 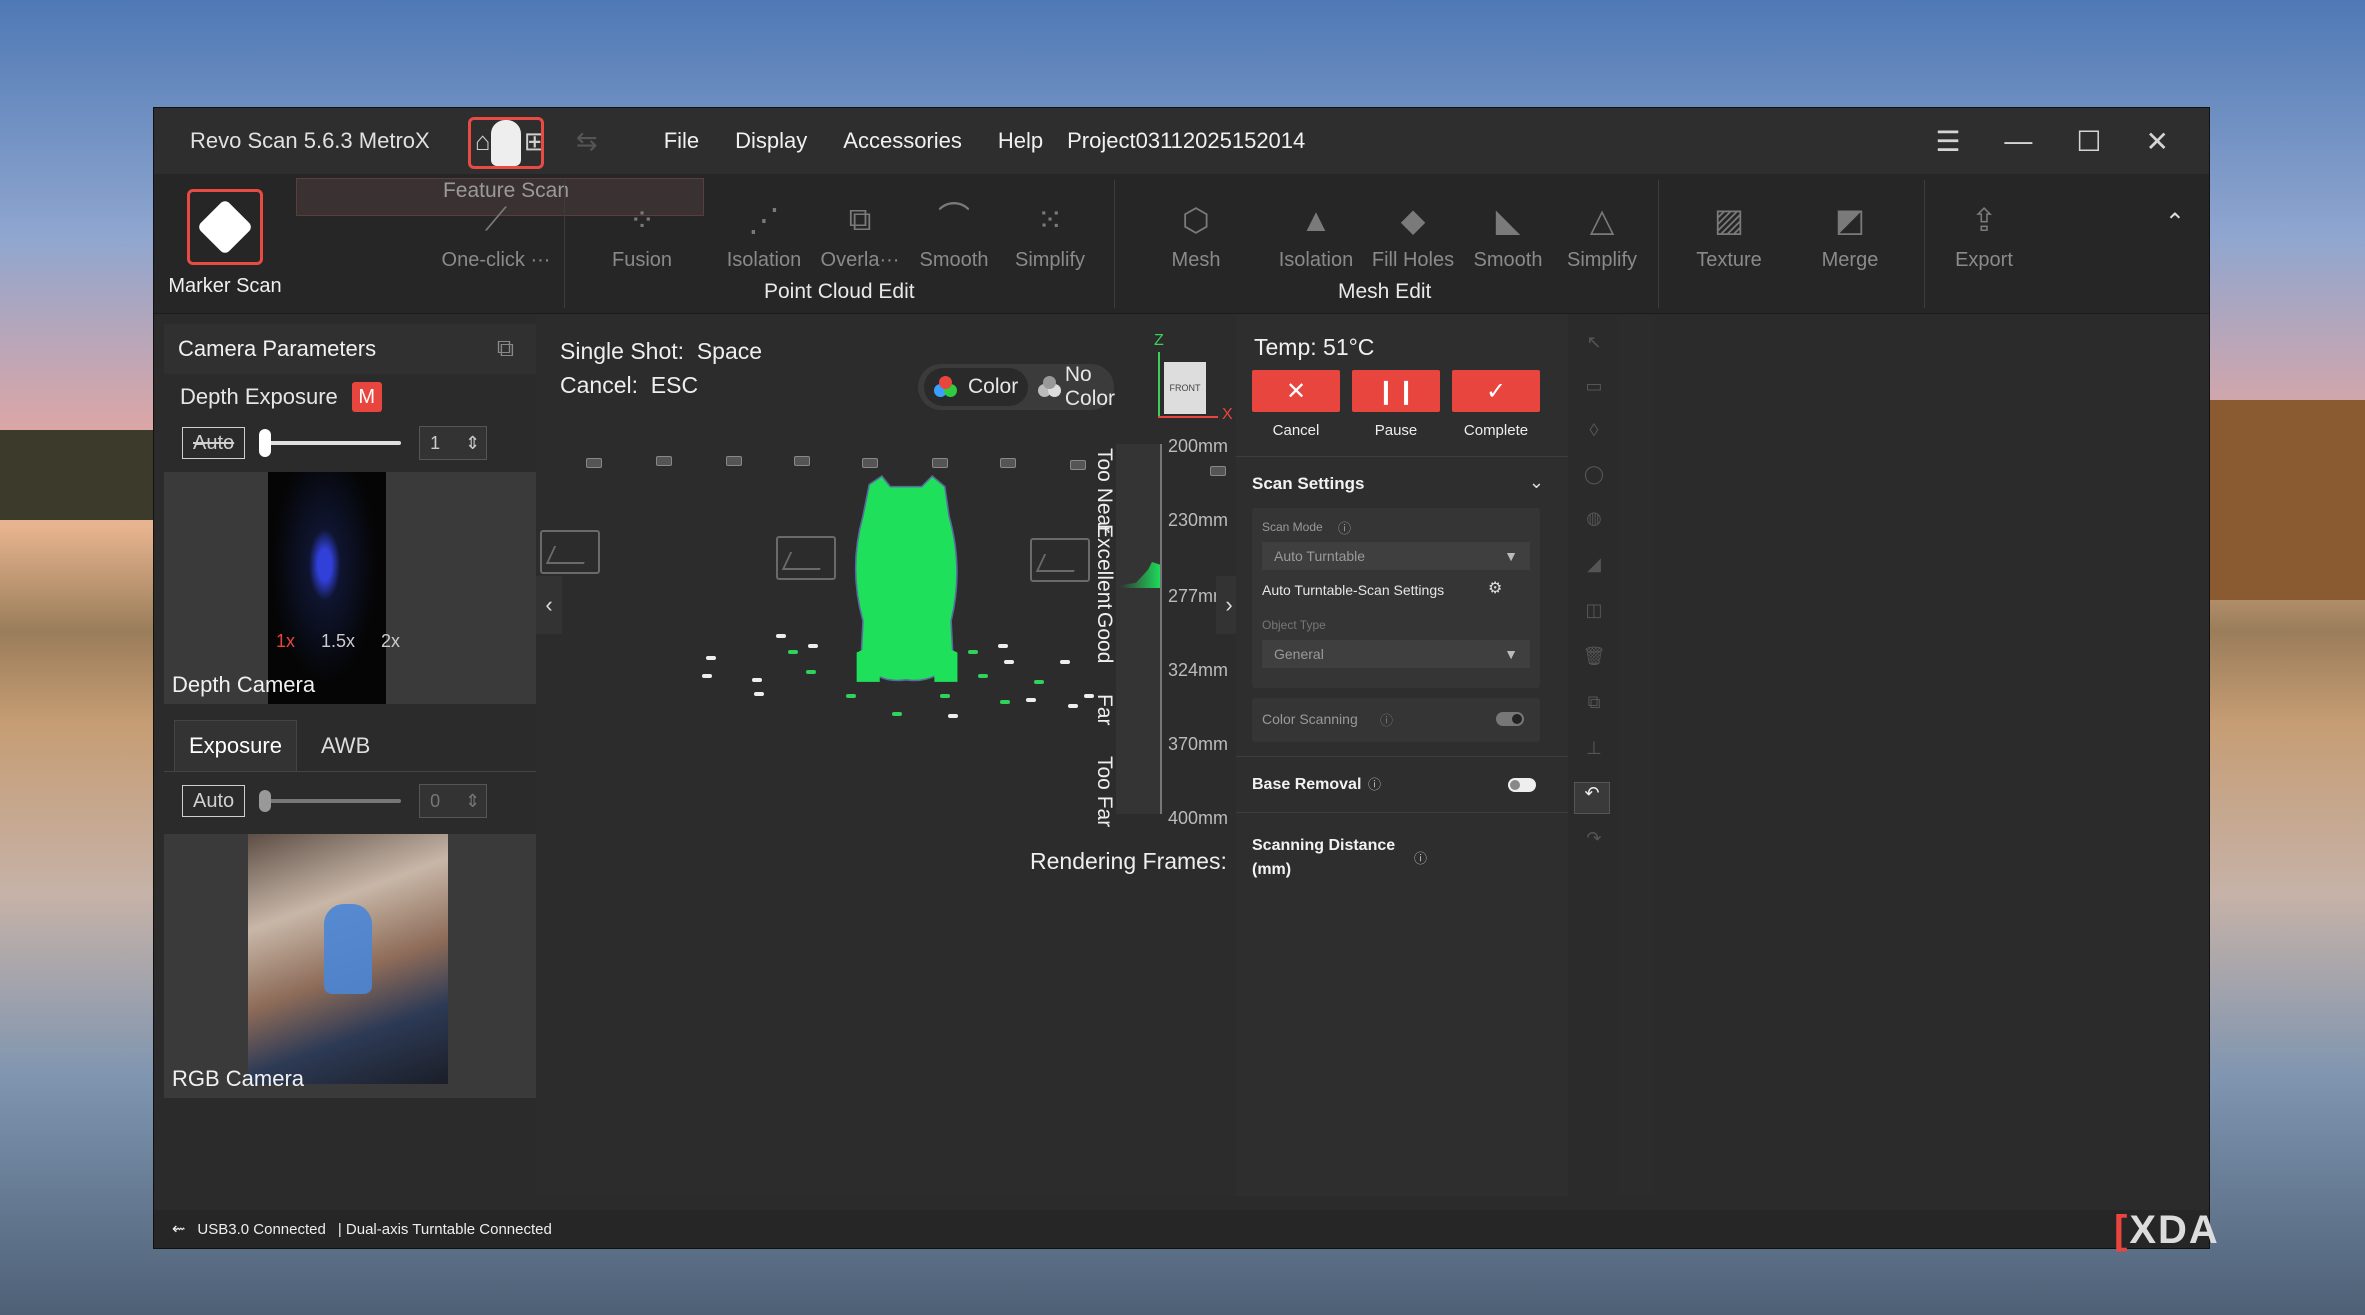 What do you see at coordinates (1594, 844) in the screenshot?
I see `redo-icon: ↷` at bounding box center [1594, 844].